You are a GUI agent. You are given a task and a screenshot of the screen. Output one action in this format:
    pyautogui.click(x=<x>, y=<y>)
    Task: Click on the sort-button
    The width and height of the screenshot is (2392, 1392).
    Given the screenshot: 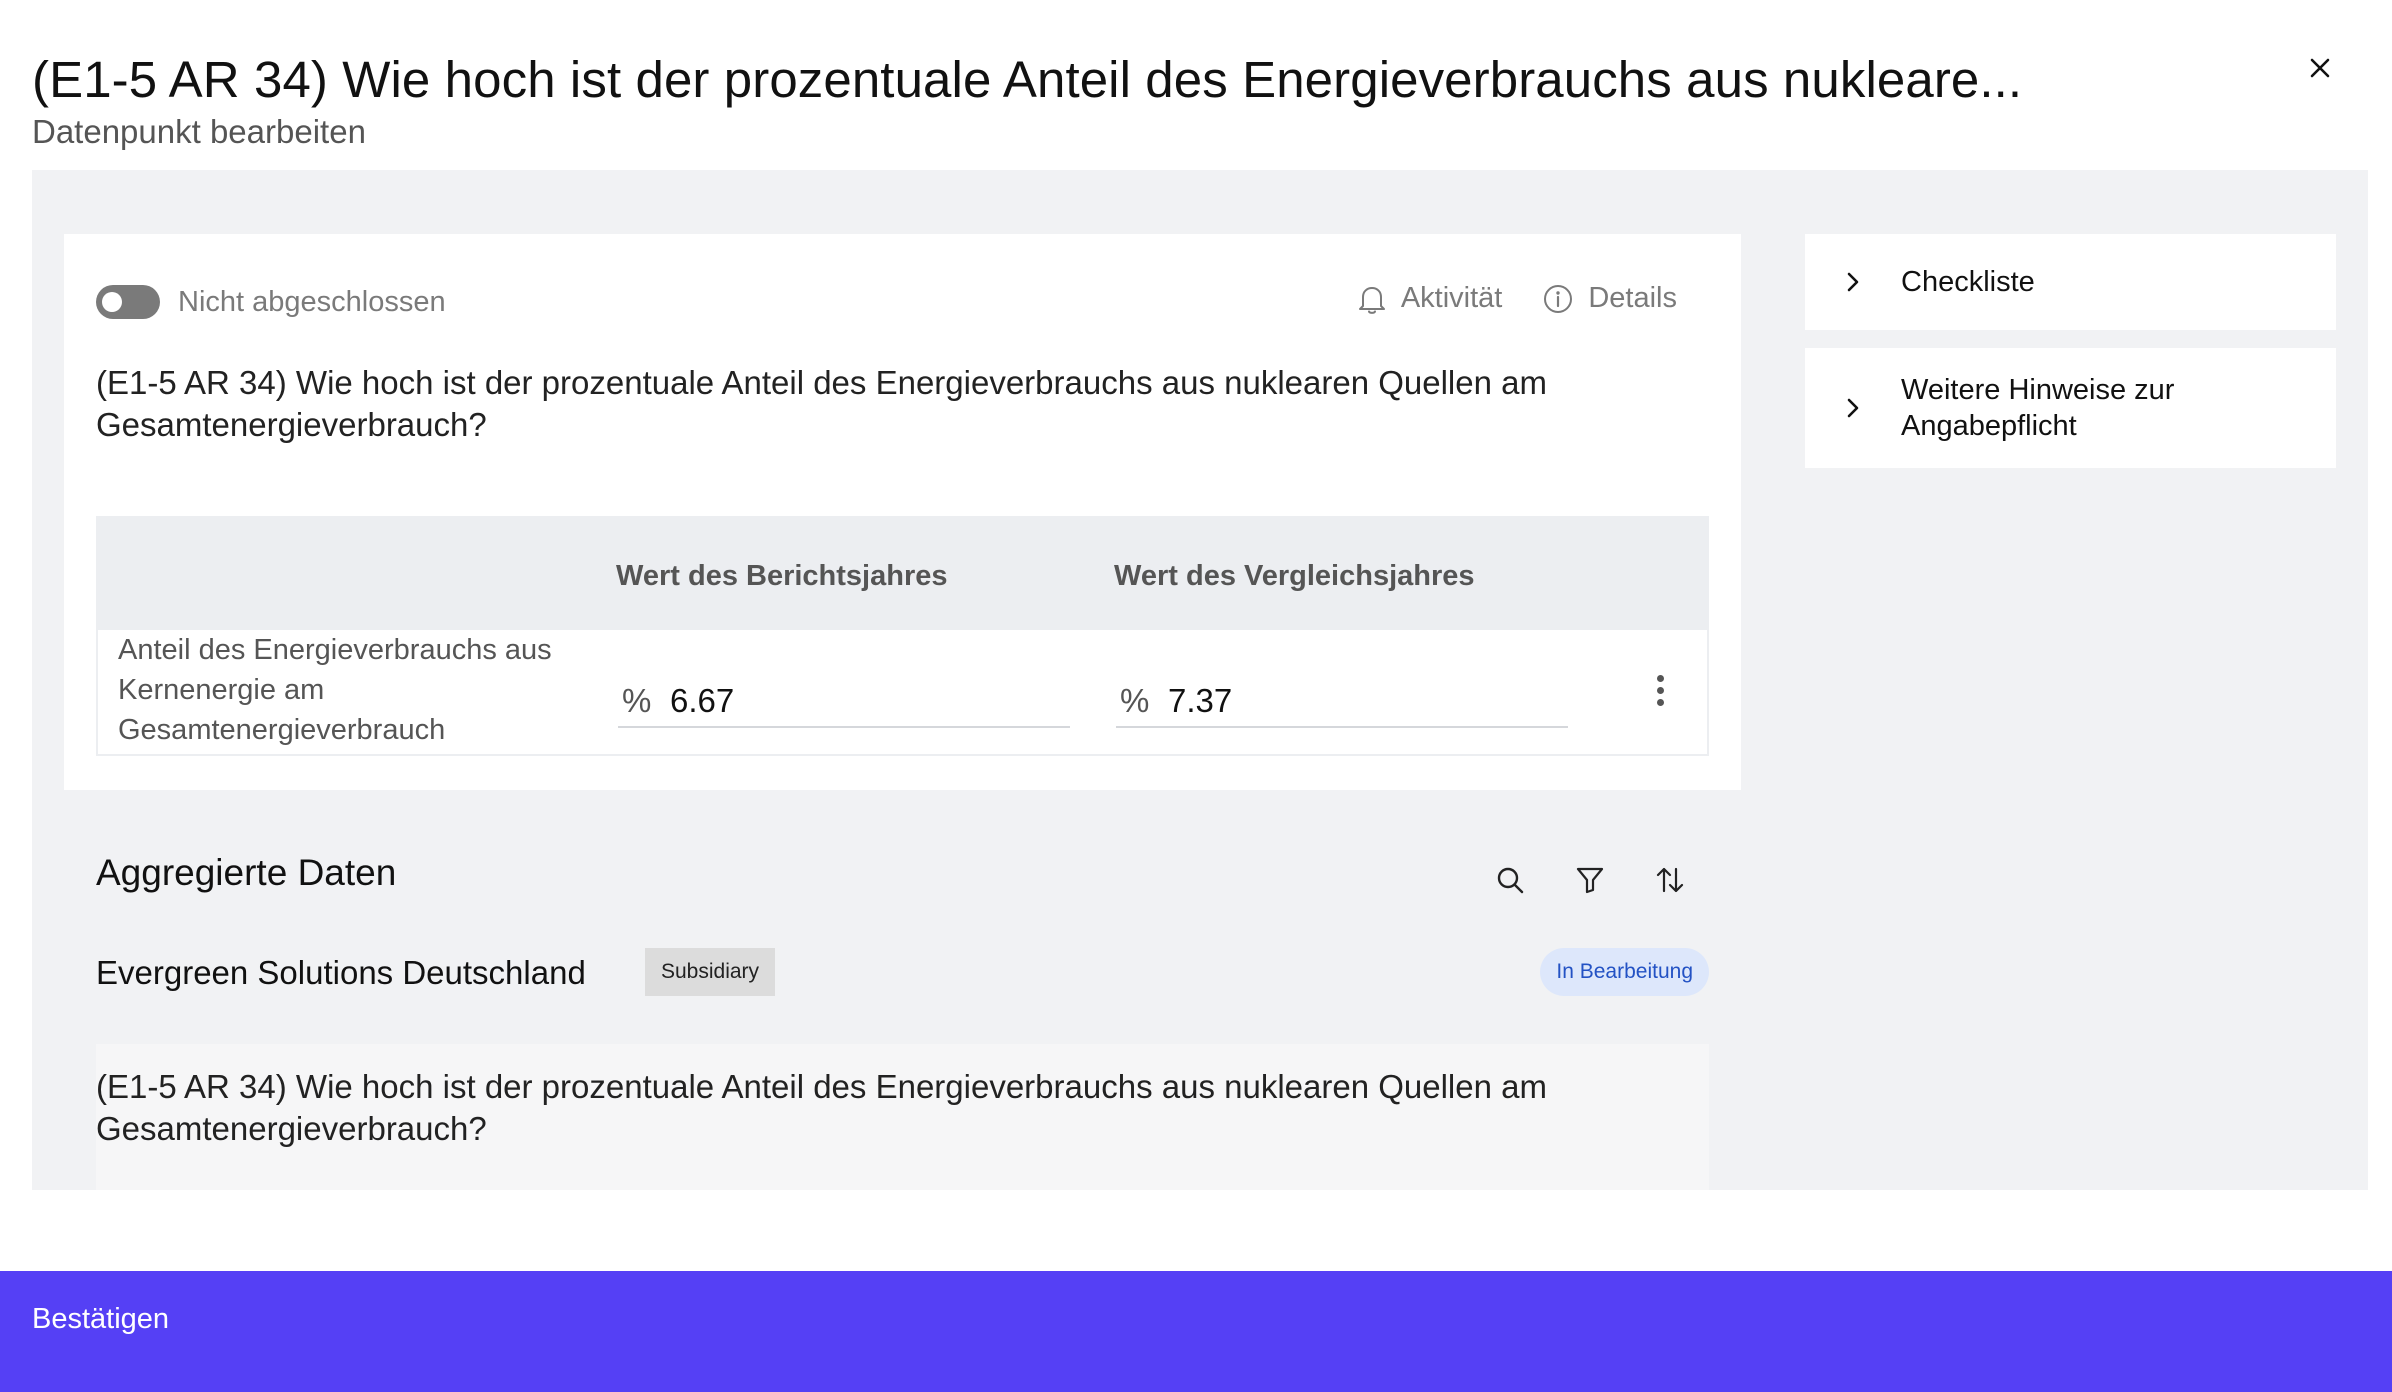 What is the action you would take?
    pyautogui.click(x=1670, y=880)
    